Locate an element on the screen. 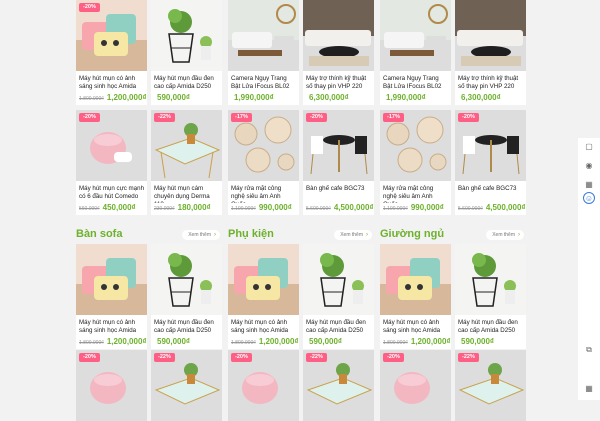 The height and width of the screenshot is (421, 600). support-icon: ◉ is located at coordinates (589, 165).